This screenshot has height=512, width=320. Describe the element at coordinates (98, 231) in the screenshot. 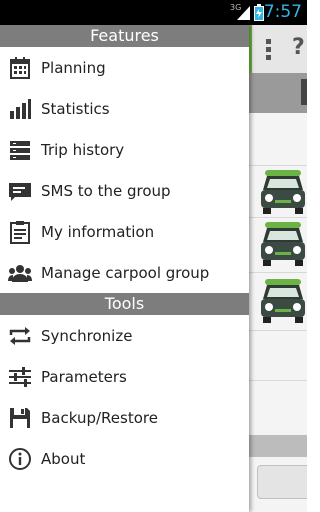

I see `menu-item-label: My information` at that location.